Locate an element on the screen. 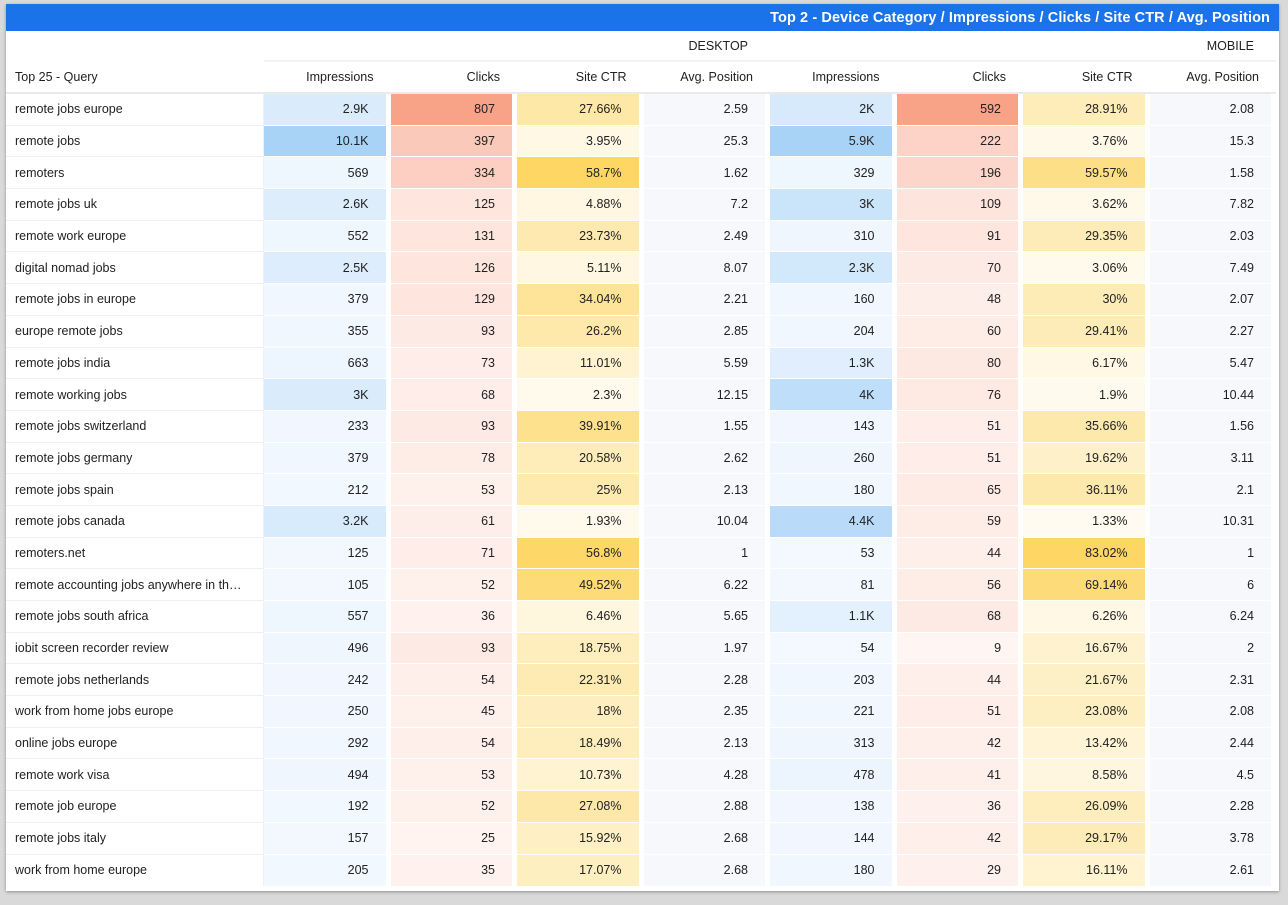 This screenshot has height=905, width=1288. mobile-ctr-cell: 3.06% is located at coordinates (1086, 268).